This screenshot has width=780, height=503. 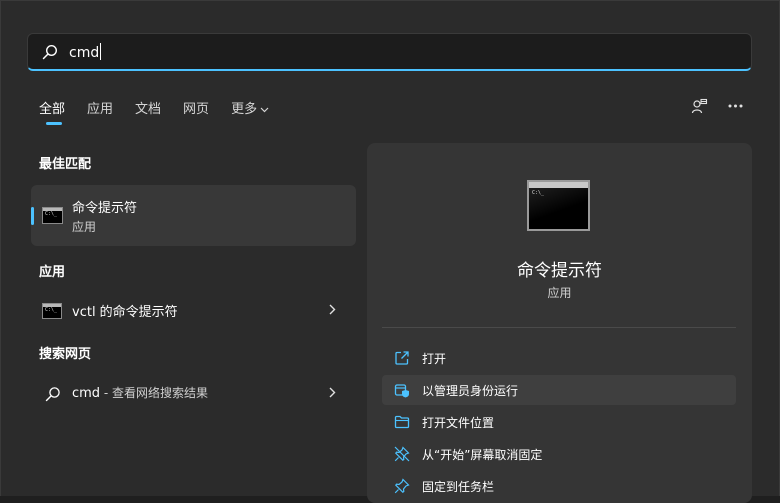 I want to click on tab-all: 全部, so click(x=52, y=111).